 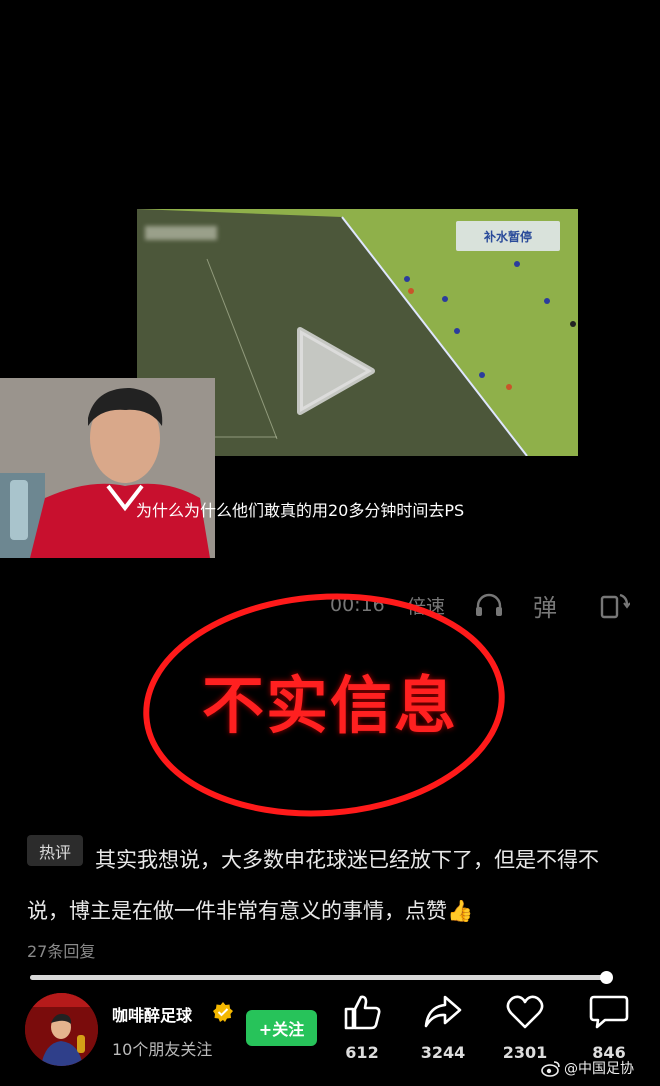 I want to click on progress-knob, so click(x=607, y=977).